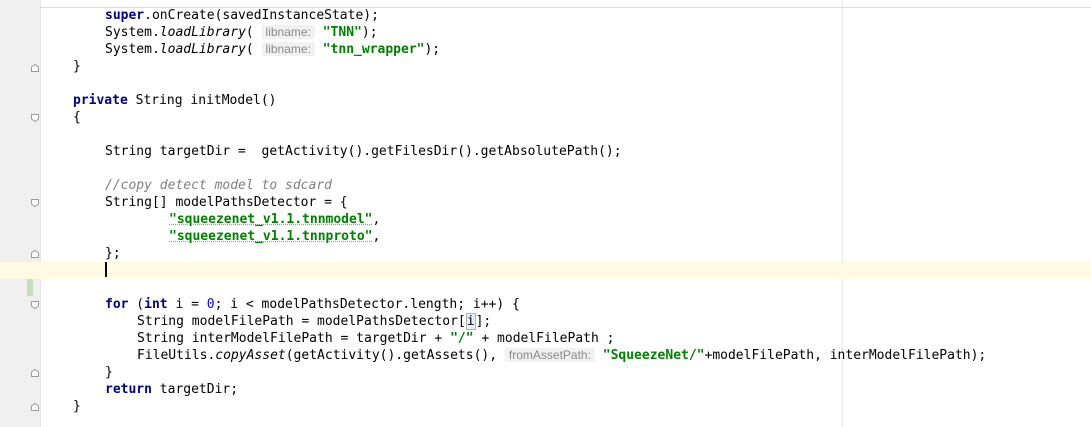  Describe the element at coordinates (128, 389) in the screenshot. I see `keyword-token: return` at that location.